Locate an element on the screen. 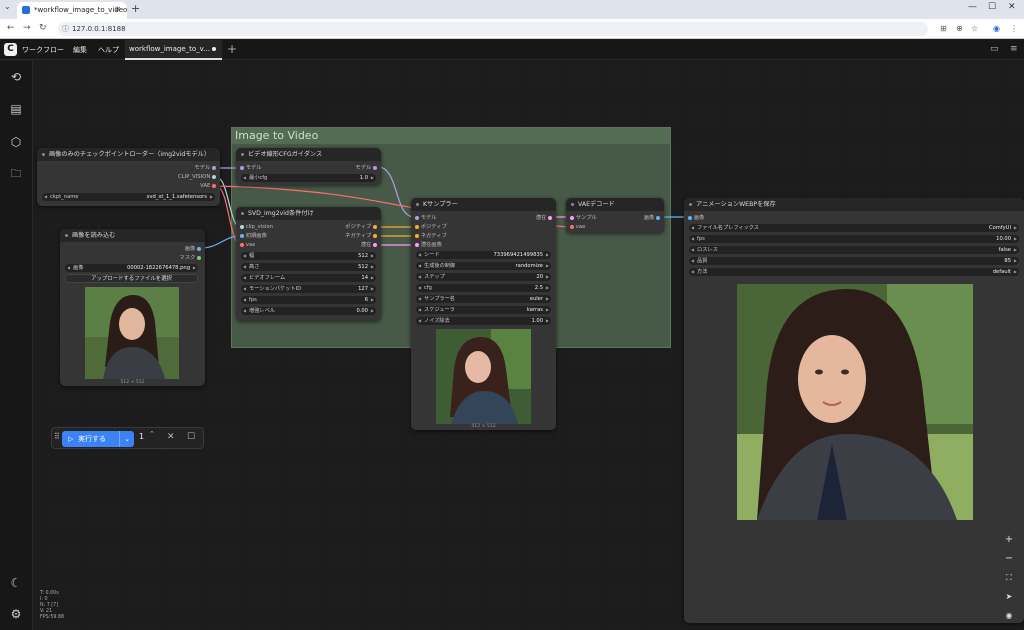 Image resolution: width=1024 pixels, height=630 pixels. batch-count-input: 1 is located at coordinates (141, 436).